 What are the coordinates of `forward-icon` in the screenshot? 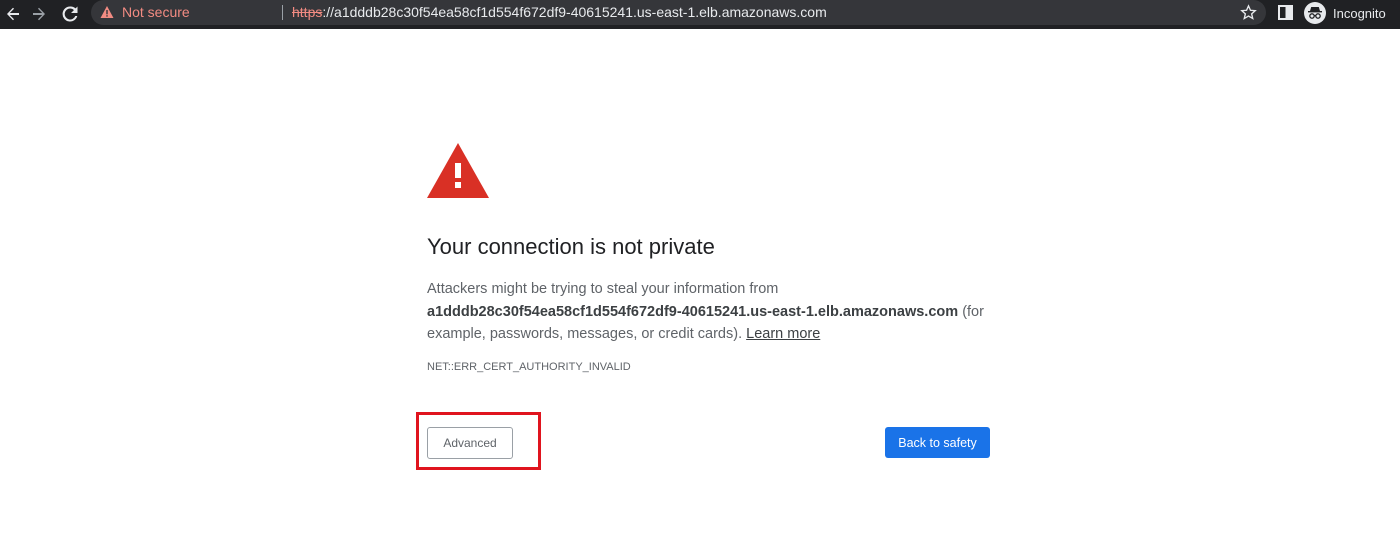 It's located at (39, 14).